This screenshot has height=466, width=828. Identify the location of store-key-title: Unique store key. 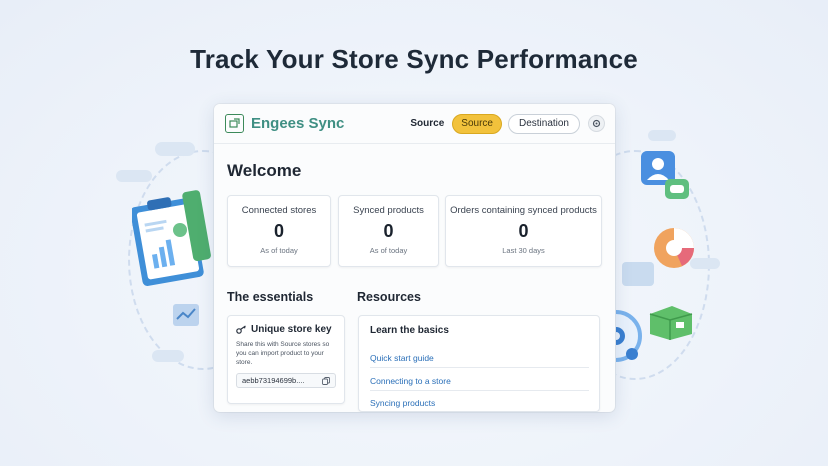
(291, 329).